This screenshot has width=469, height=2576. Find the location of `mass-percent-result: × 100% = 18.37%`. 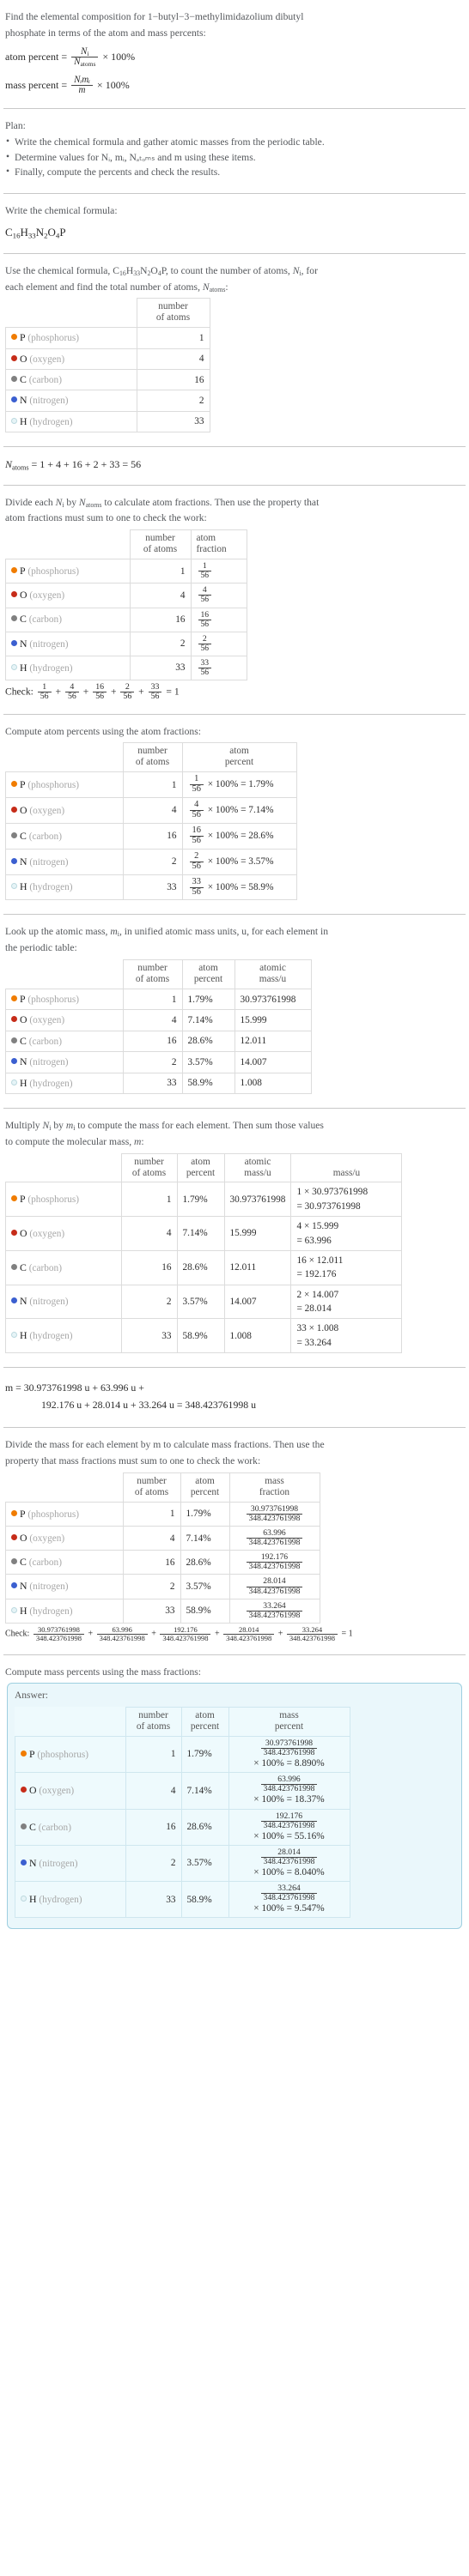

mass-percent-result: × 100% = 18.37% is located at coordinates (289, 1799).